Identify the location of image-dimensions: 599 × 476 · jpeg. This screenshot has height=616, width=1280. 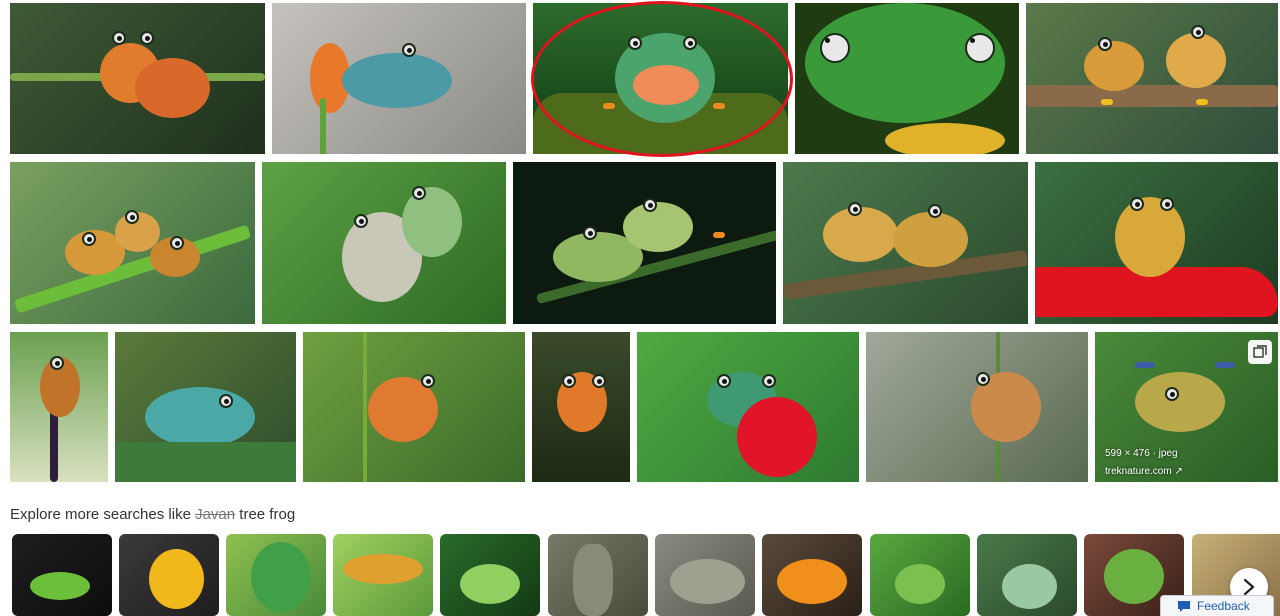
(1141, 453).